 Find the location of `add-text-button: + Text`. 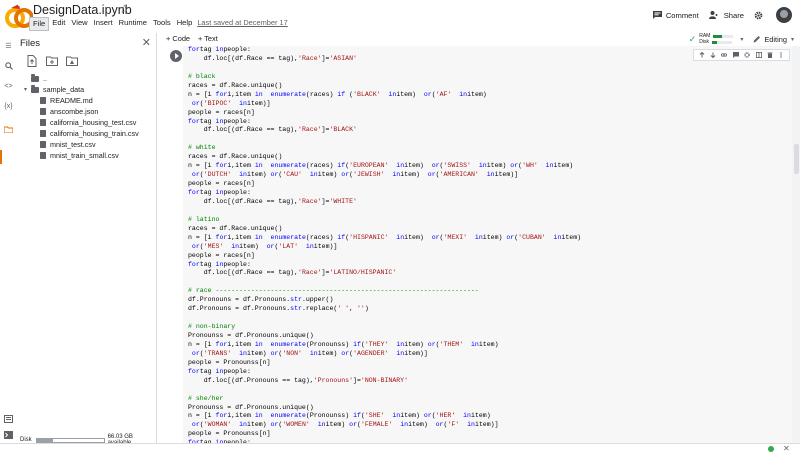

add-text-button: + Text is located at coordinates (208, 38).